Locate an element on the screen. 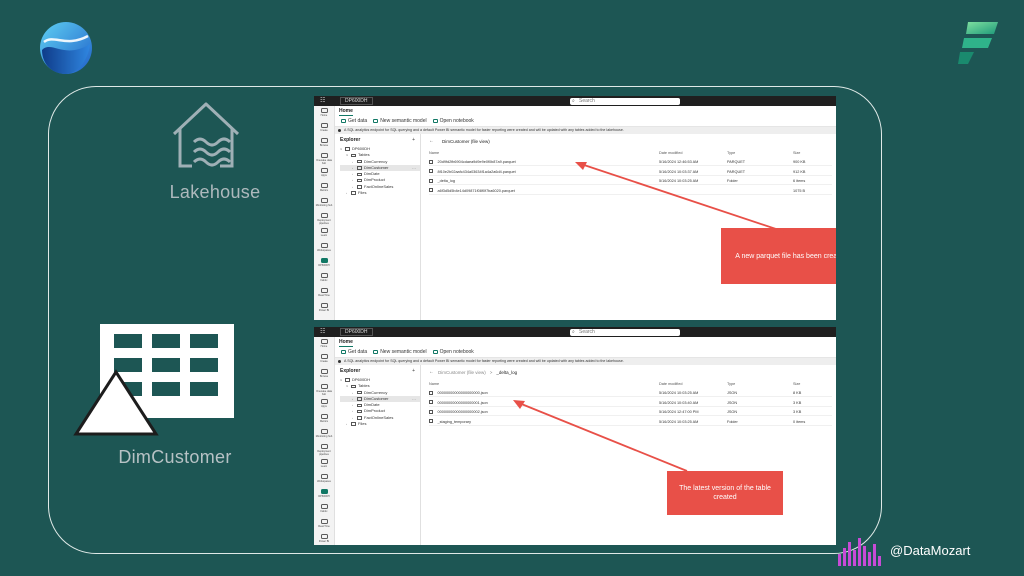 The width and height of the screenshot is (1024, 576). tree-label: FactOnlineSales is located at coordinates (379, 417).